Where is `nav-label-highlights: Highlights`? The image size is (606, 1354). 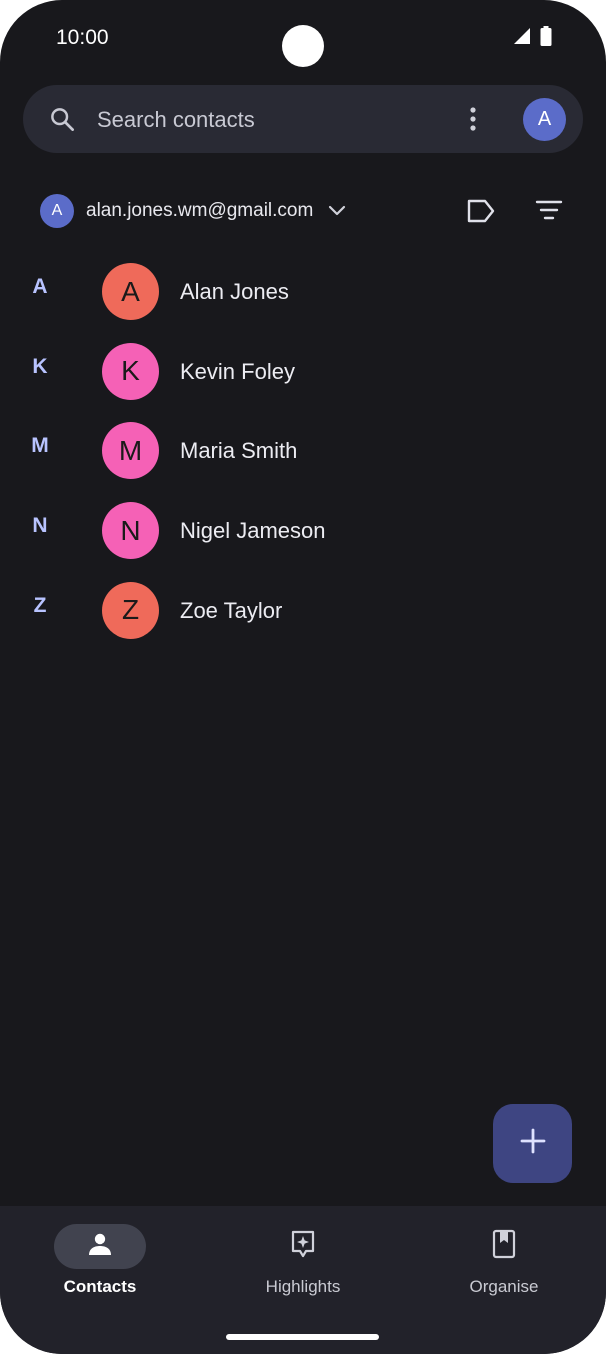
nav-label-highlights: Highlights is located at coordinates (303, 1286).